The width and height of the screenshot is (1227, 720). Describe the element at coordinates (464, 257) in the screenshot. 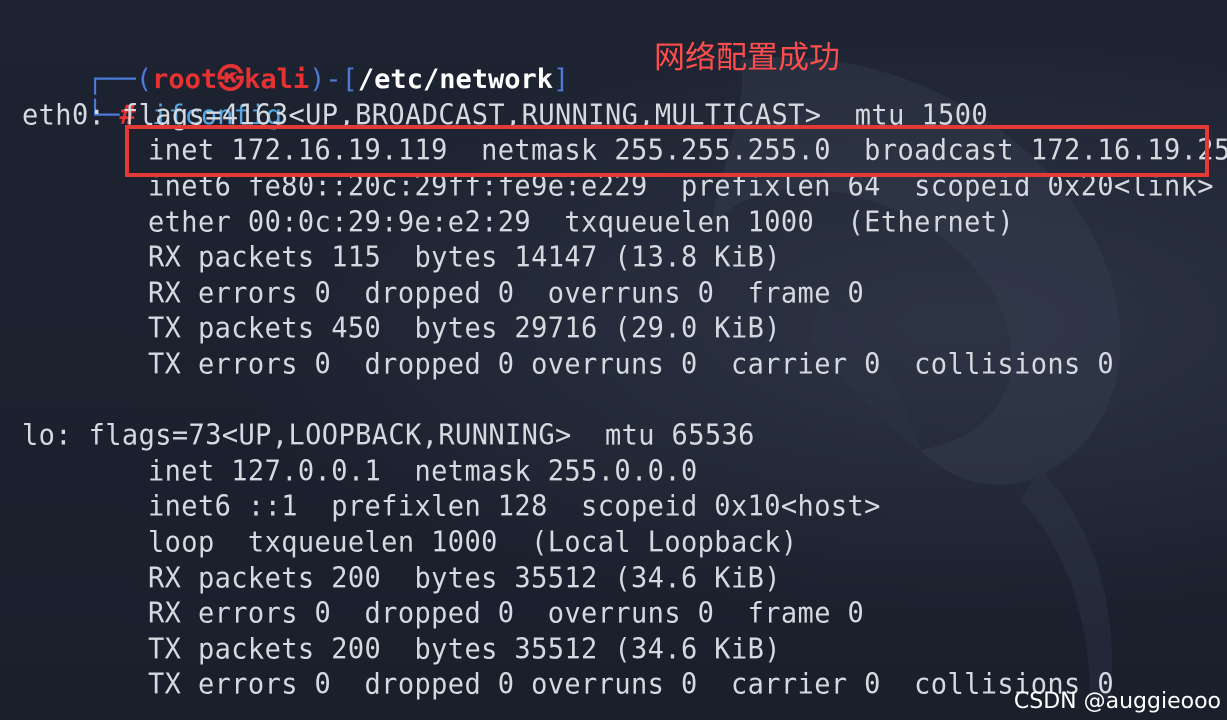

I see `eth0-rx-packets: RX packets 115 bytes 14147 (13.8 KiB)` at that location.